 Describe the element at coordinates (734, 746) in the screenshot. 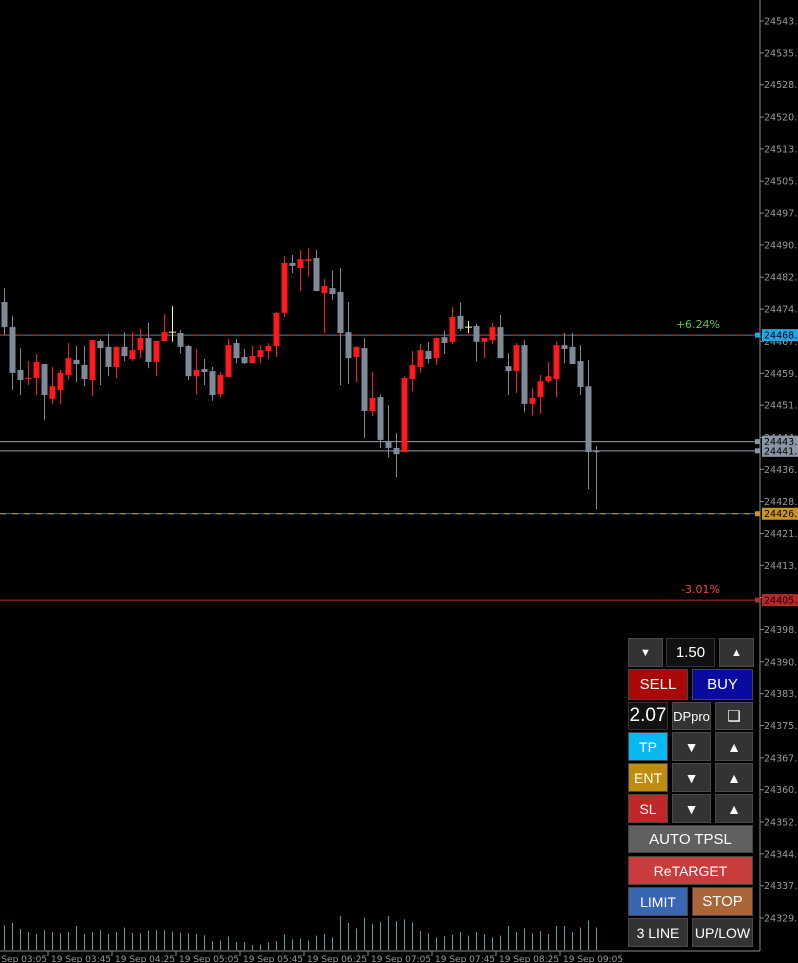

I see `tp-up-button: ▲` at that location.